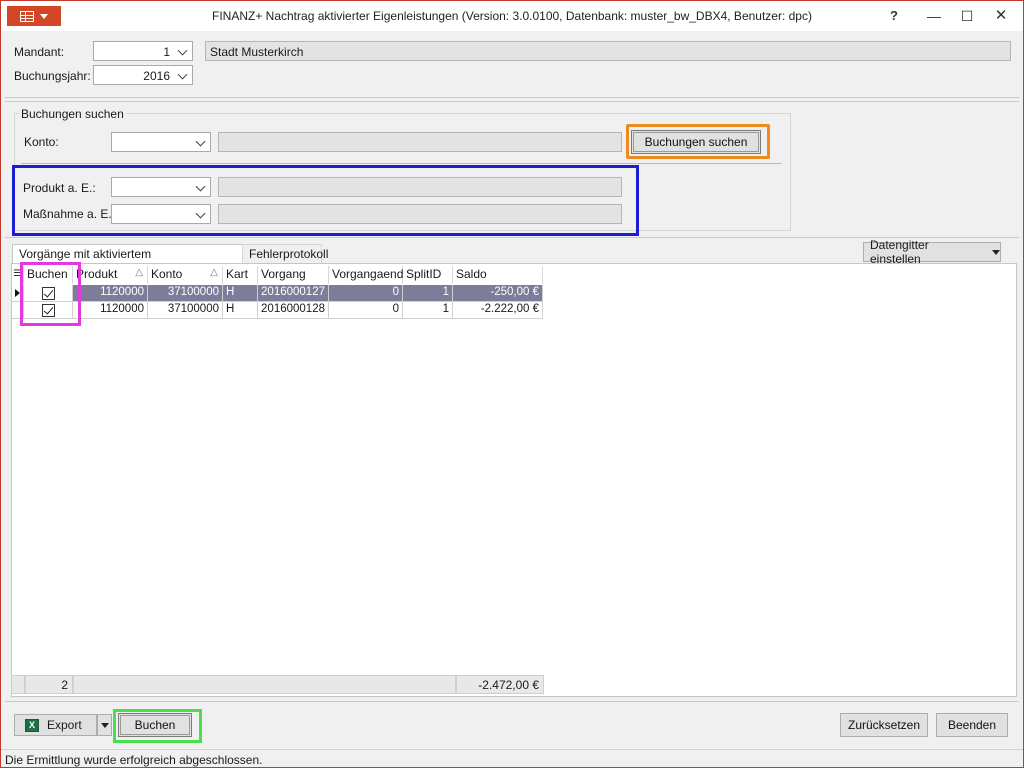 Image resolution: width=1024 pixels, height=768 pixels. What do you see at coordinates (97, 274) in the screenshot?
I see `column-header-produkt-label: Produkt` at bounding box center [97, 274].